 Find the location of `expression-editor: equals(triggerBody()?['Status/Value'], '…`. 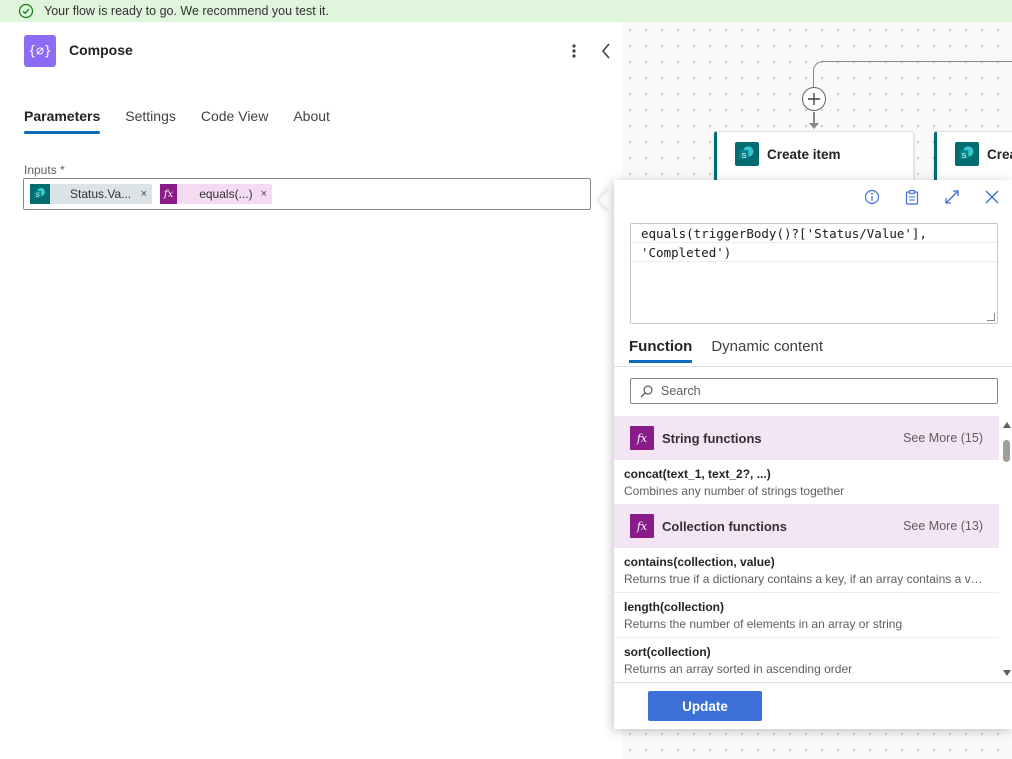

expression-editor: equals(triggerBody()?['Status/Value'], '… is located at coordinates (814, 273).